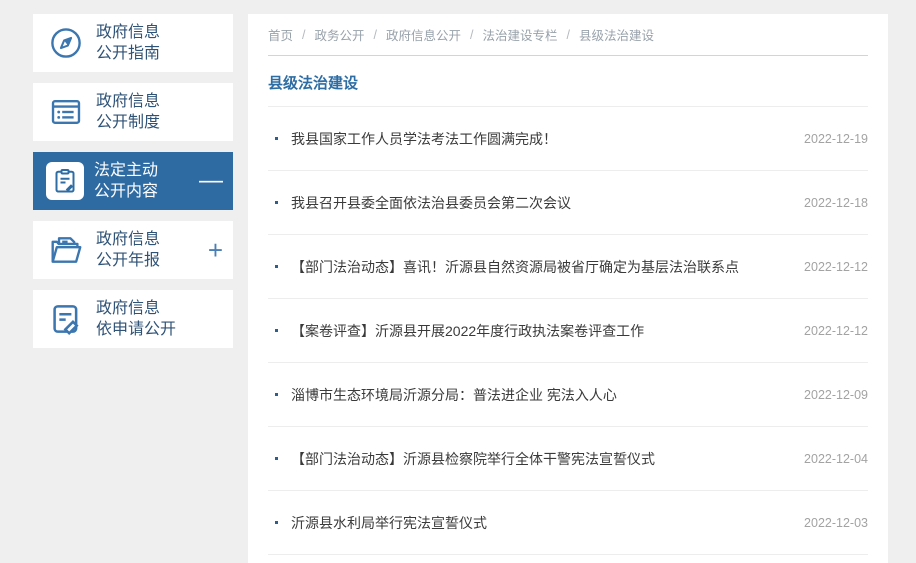 The width and height of the screenshot is (916, 563). What do you see at coordinates (617, 36) in the screenshot?
I see `breadcrumb-current: 县级法治建设` at bounding box center [617, 36].